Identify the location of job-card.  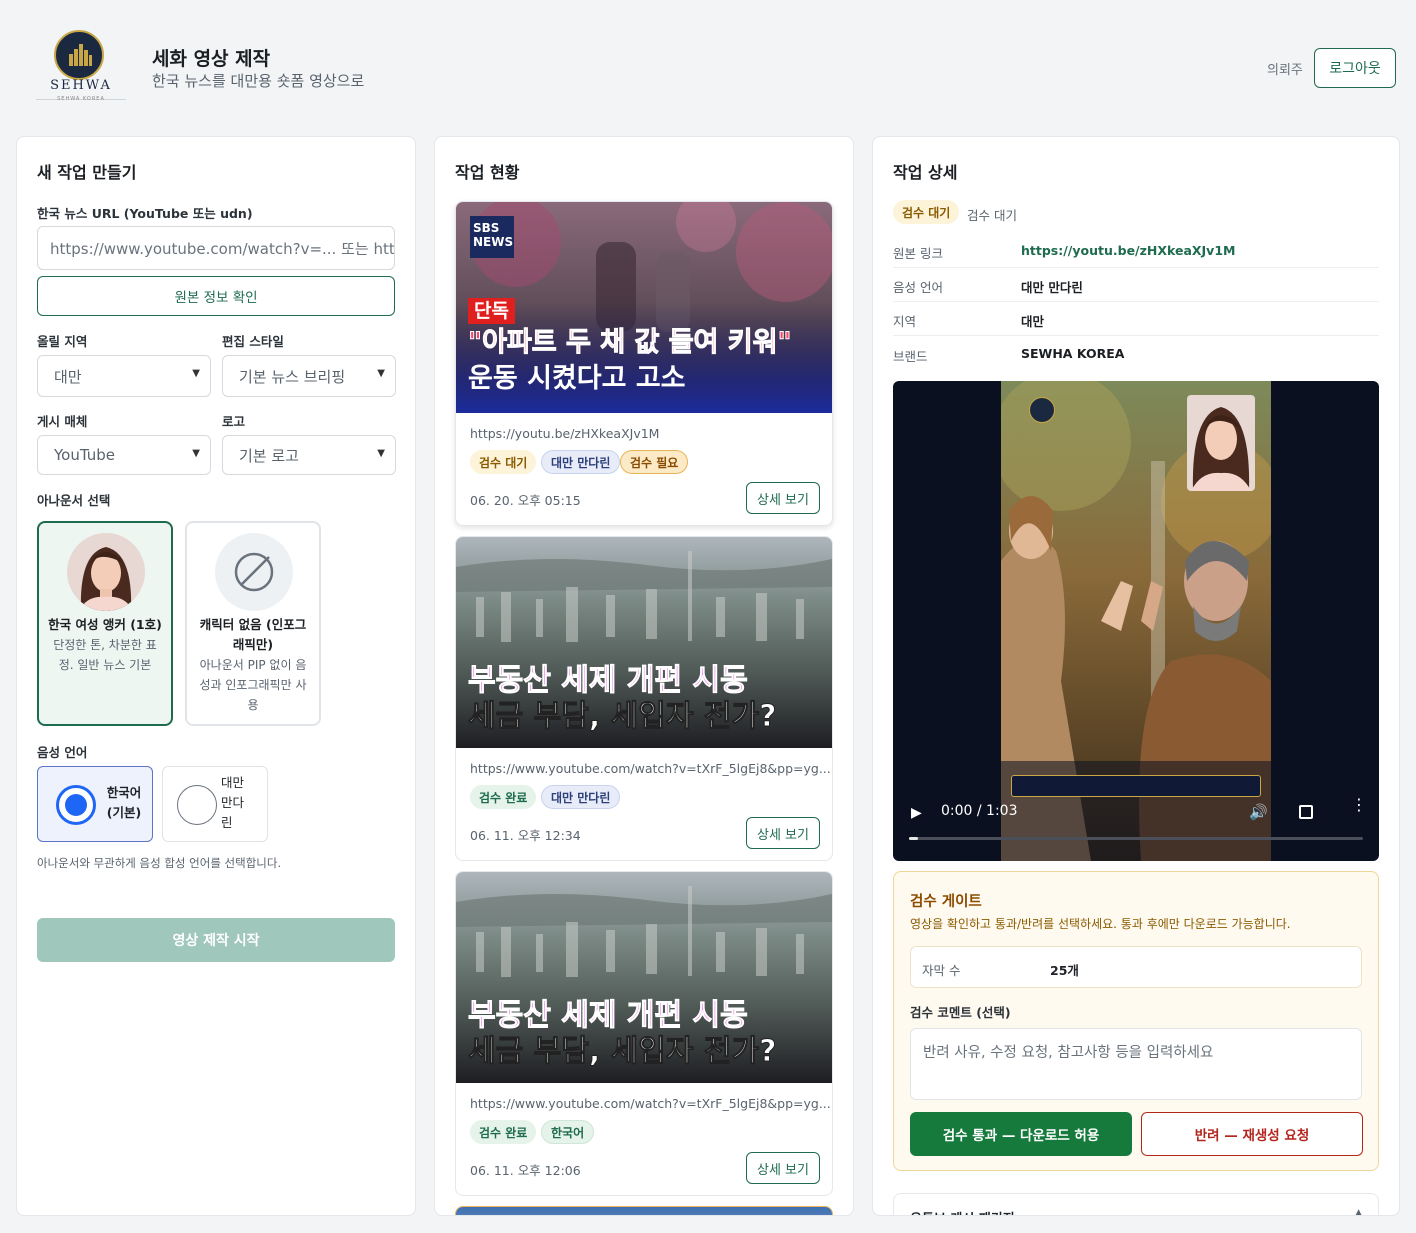
(644, 1210).